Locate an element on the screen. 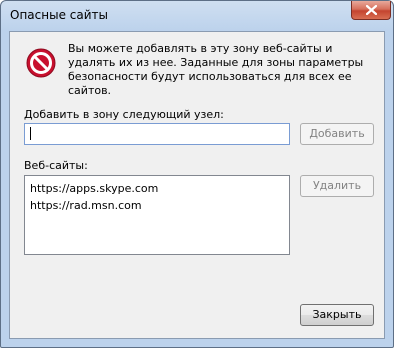  close-icon is located at coordinates (371, 10).